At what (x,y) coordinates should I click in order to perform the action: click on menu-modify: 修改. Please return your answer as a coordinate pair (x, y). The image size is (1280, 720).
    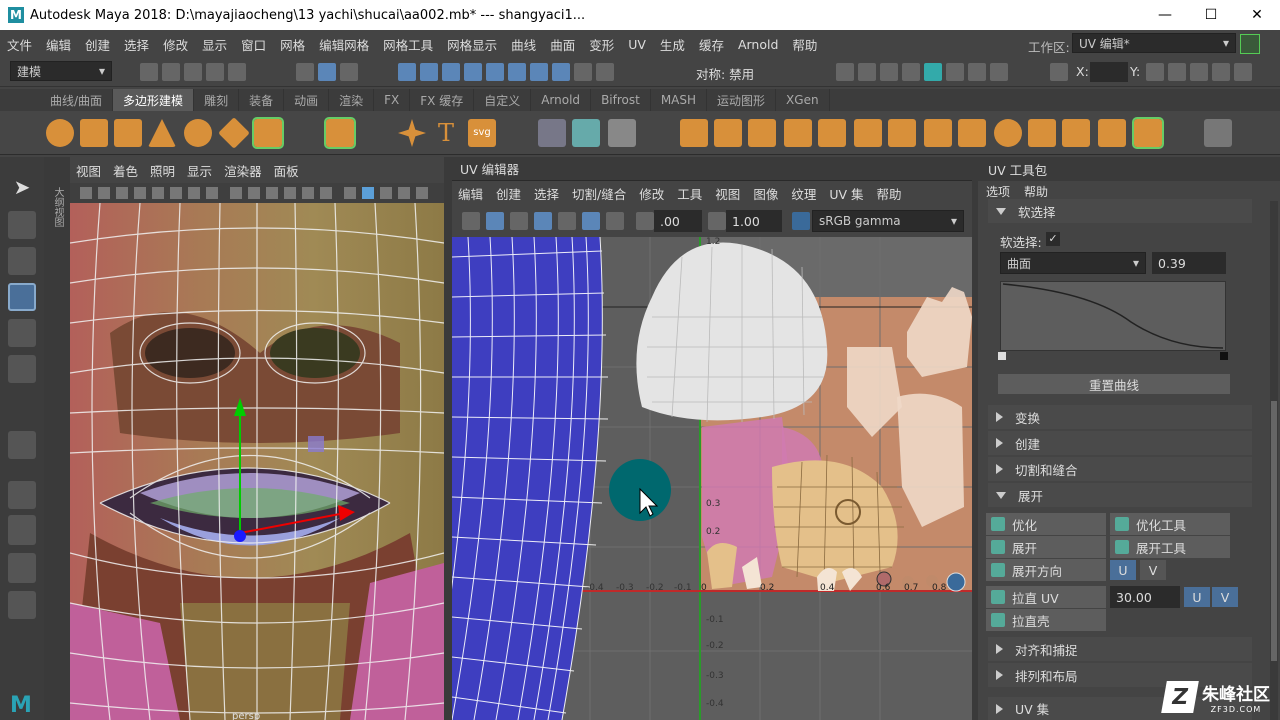
    Looking at the image, I should click on (175, 44).